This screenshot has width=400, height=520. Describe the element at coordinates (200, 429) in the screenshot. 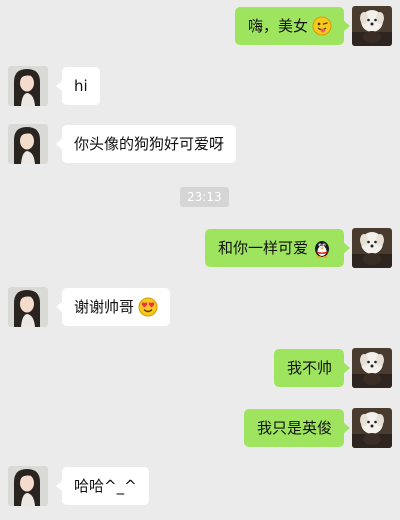

I see `message-row-me: 我只是英俊` at that location.